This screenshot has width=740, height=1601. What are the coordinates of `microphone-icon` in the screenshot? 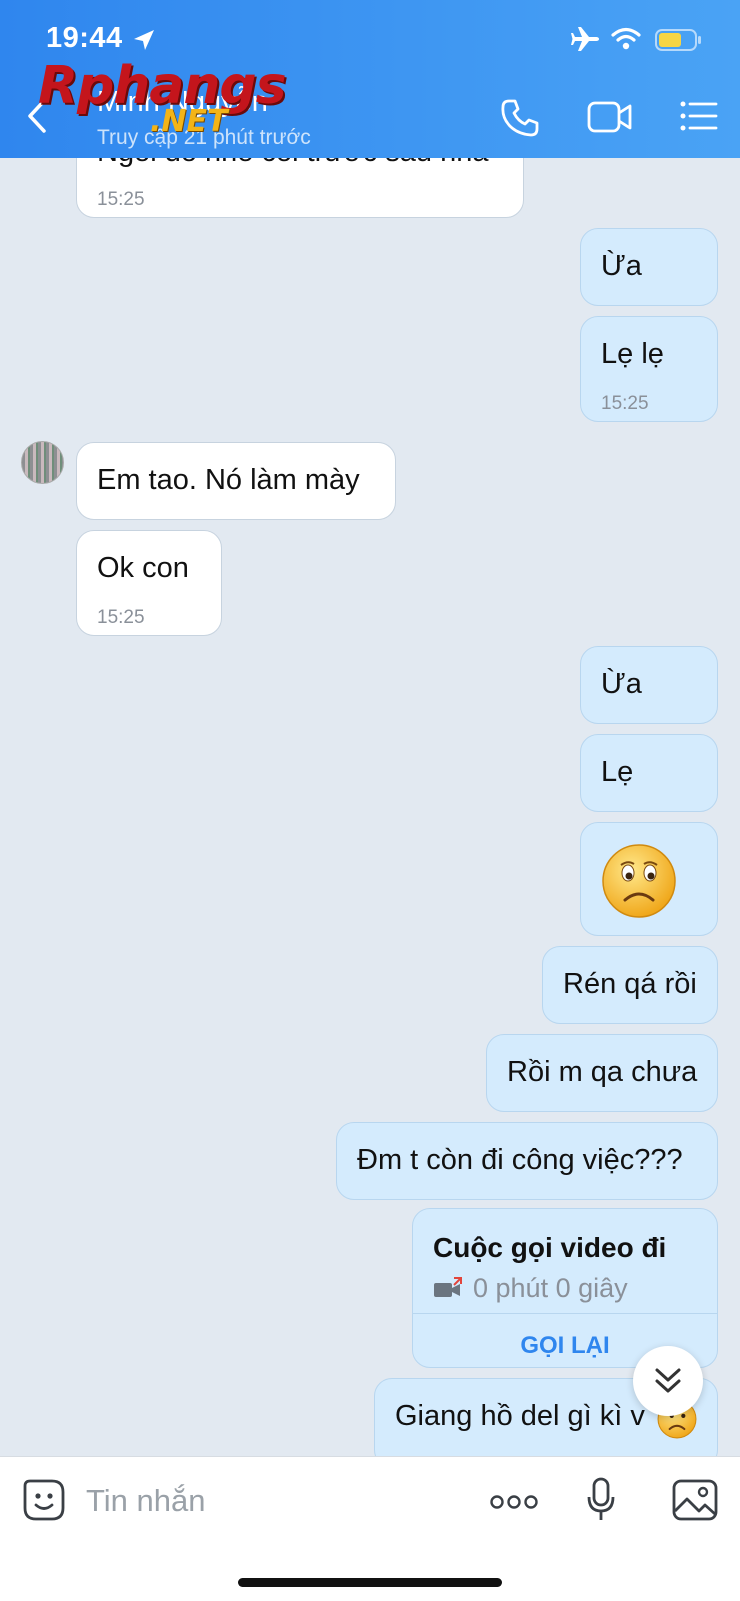 It's located at (601, 1500).